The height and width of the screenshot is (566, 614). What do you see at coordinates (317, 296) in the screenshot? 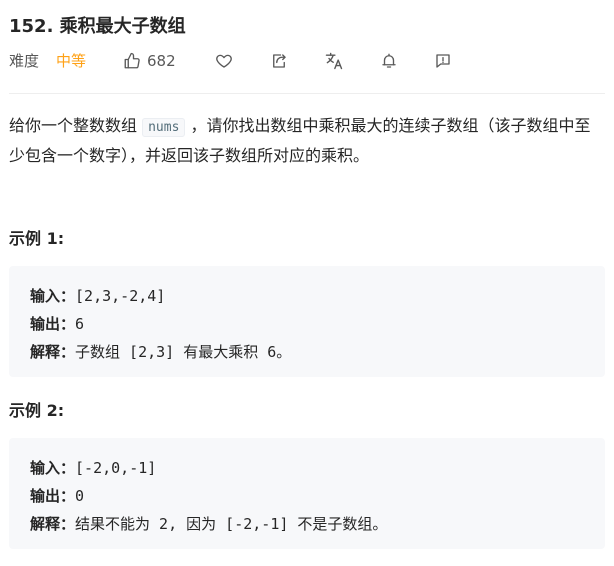
I see `example-input: 输入：[2,3,-2,4]` at bounding box center [317, 296].